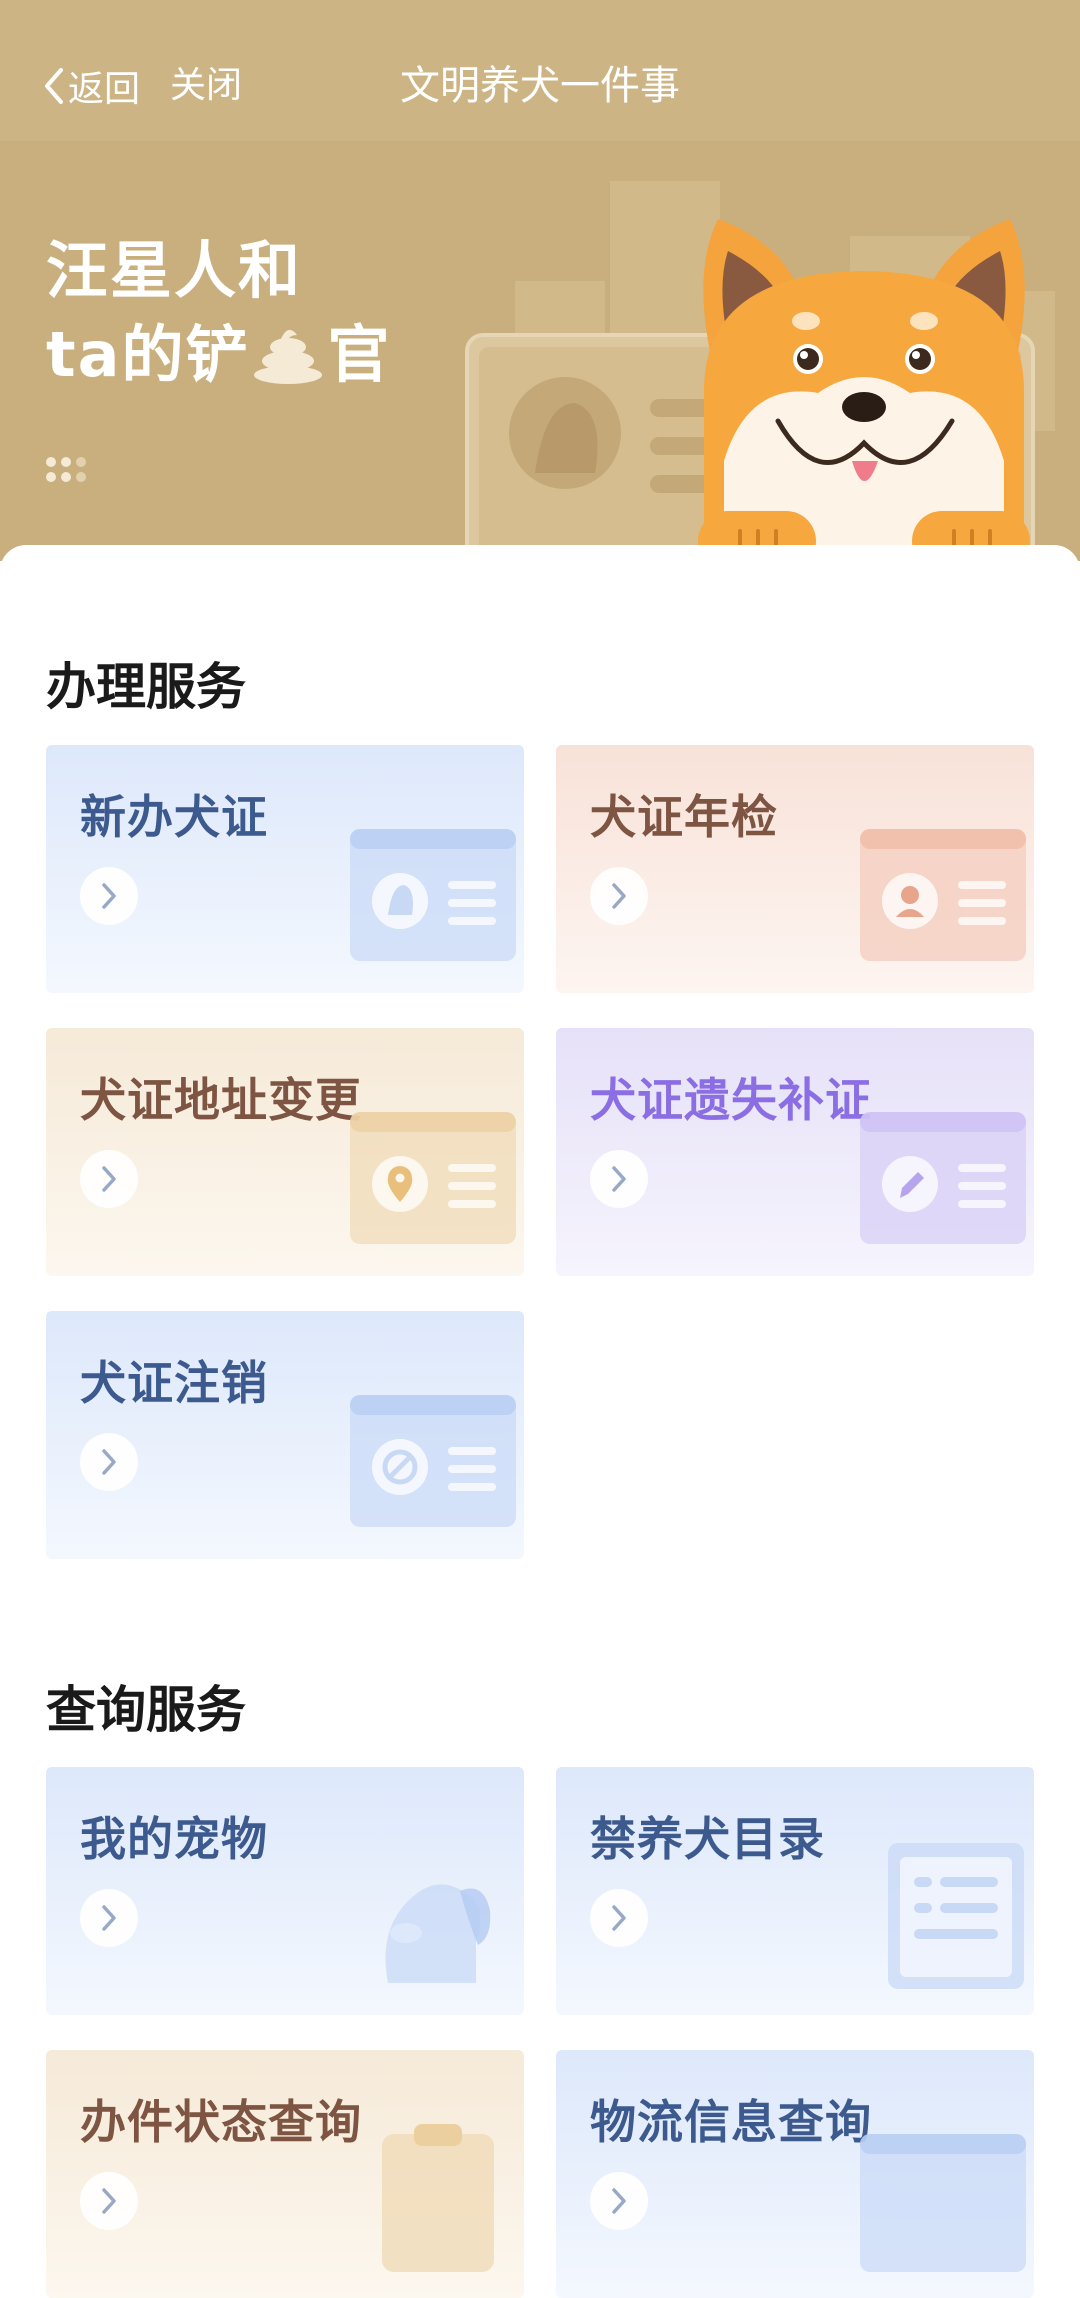  Describe the element at coordinates (174, 270) in the screenshot. I see `banner-title-line1: 汪星人和` at that location.